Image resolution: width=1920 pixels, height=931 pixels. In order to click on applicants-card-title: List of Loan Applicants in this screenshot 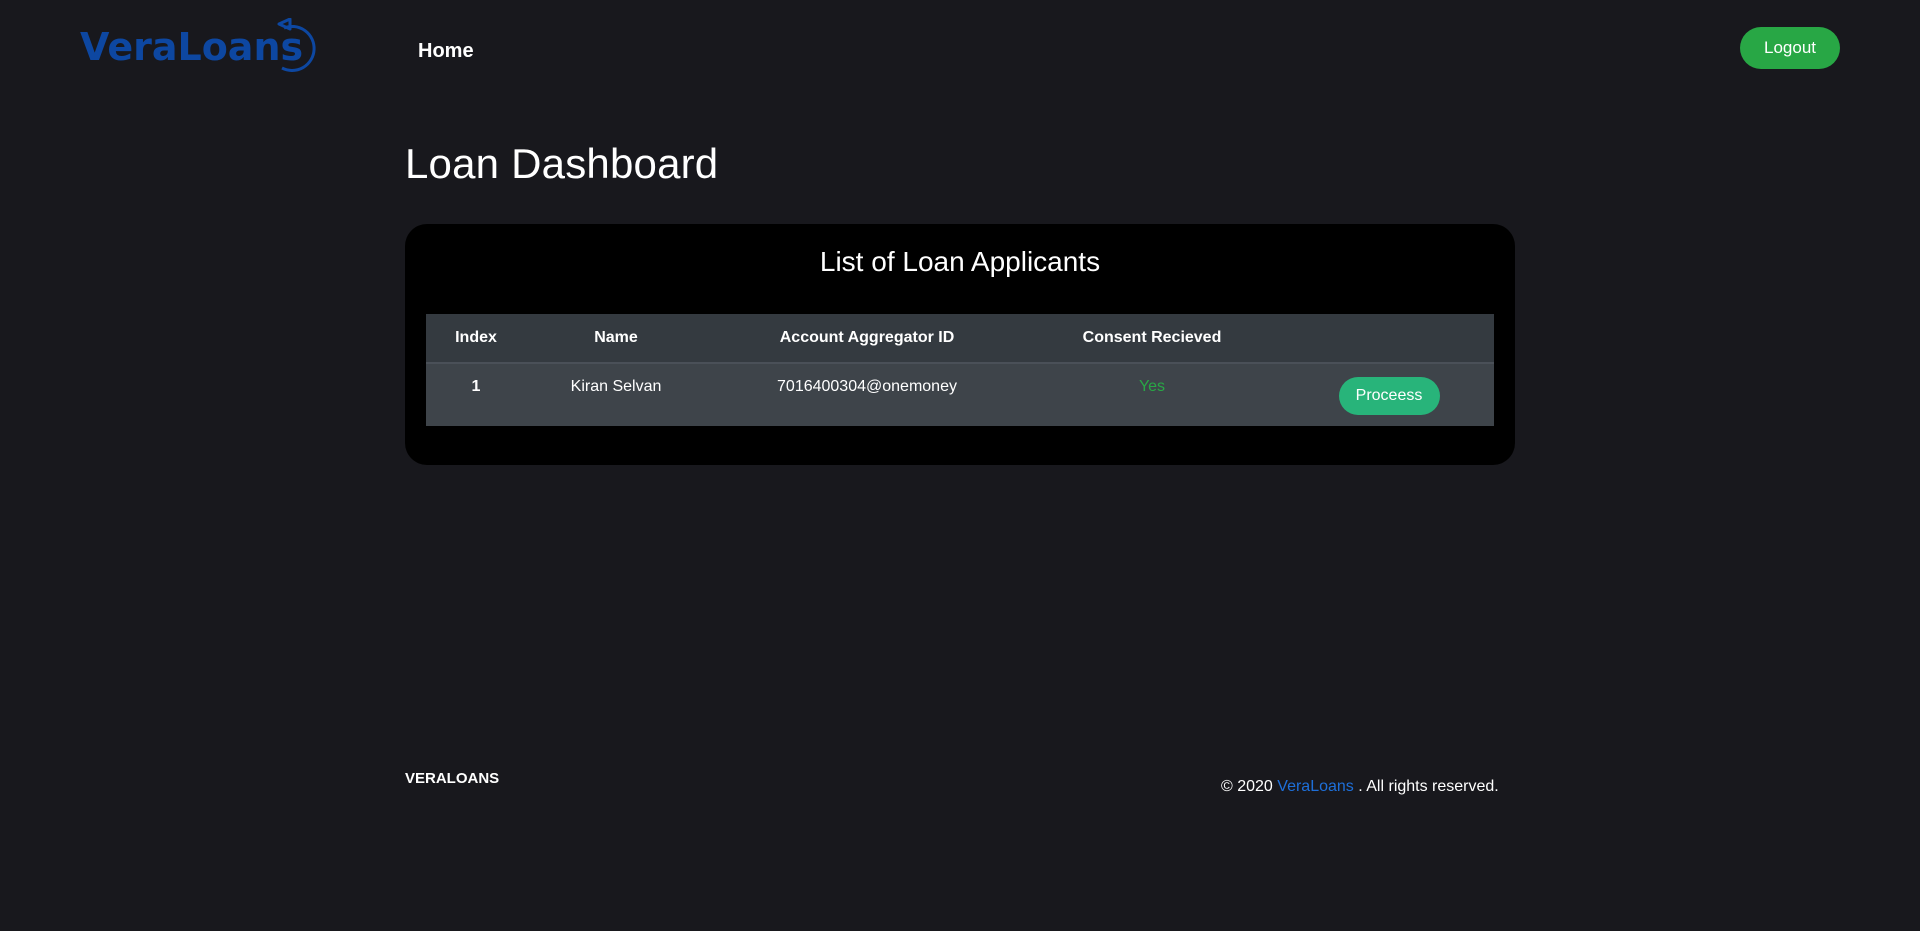, I will do `click(960, 261)`.